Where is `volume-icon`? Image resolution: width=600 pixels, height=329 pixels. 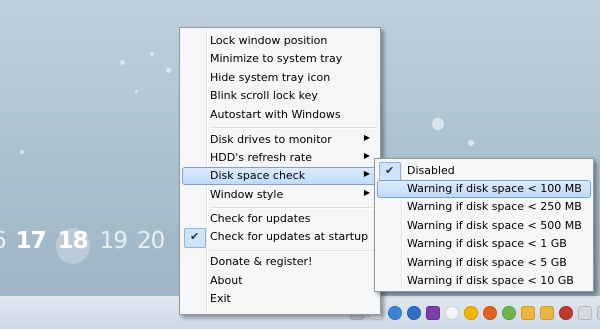 volume-icon is located at coordinates (585, 313).